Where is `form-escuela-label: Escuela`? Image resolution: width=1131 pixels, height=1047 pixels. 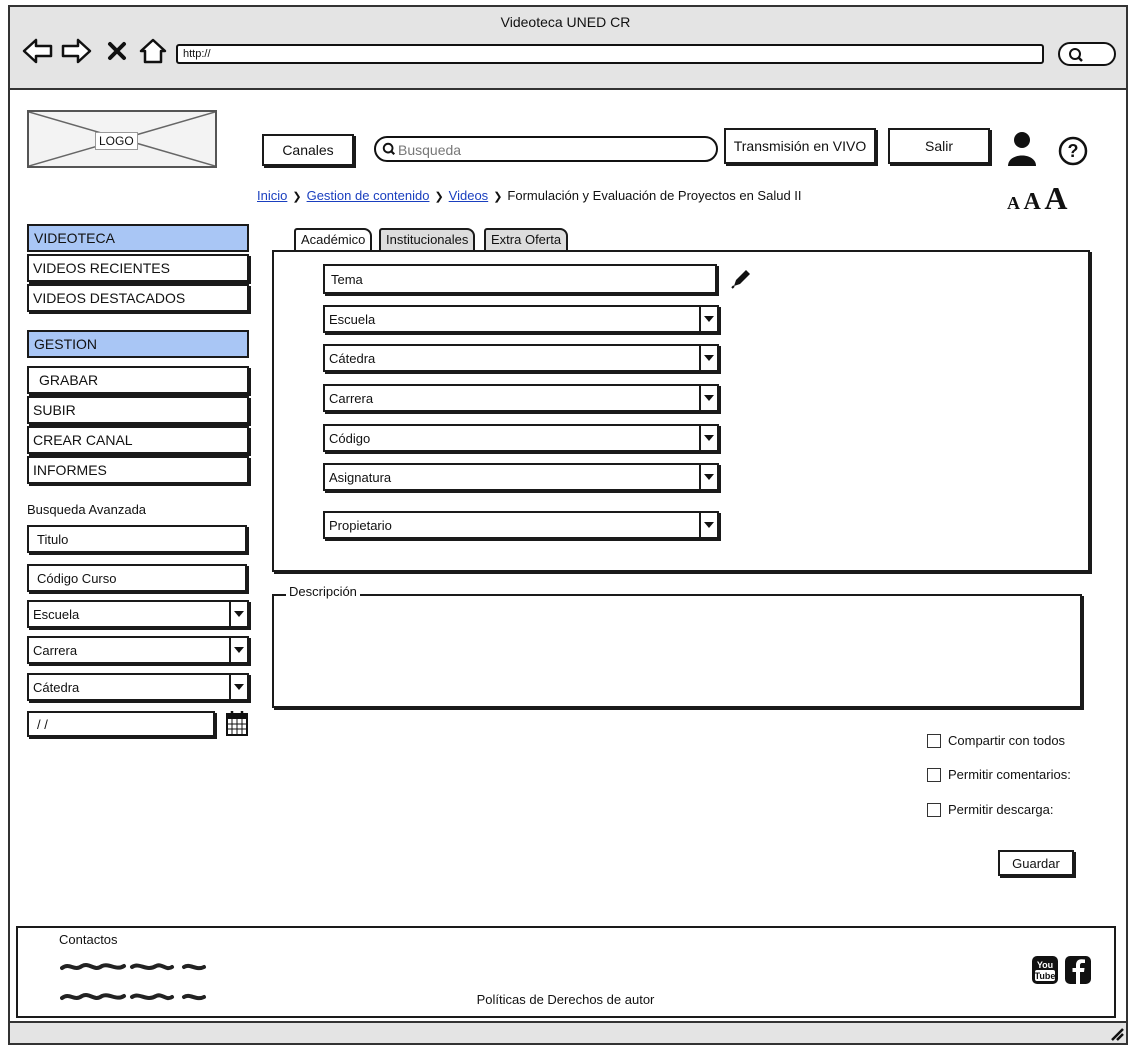 form-escuela-label: Escuela is located at coordinates (352, 319).